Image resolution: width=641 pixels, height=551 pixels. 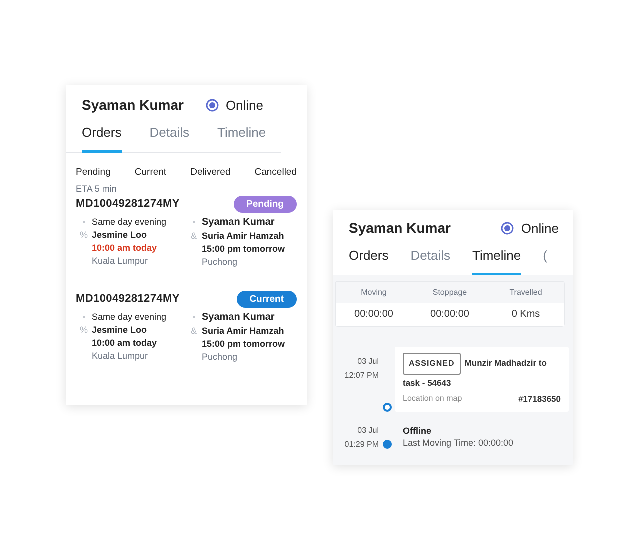 What do you see at coordinates (266, 299) in the screenshot?
I see `status-badge: Current` at bounding box center [266, 299].